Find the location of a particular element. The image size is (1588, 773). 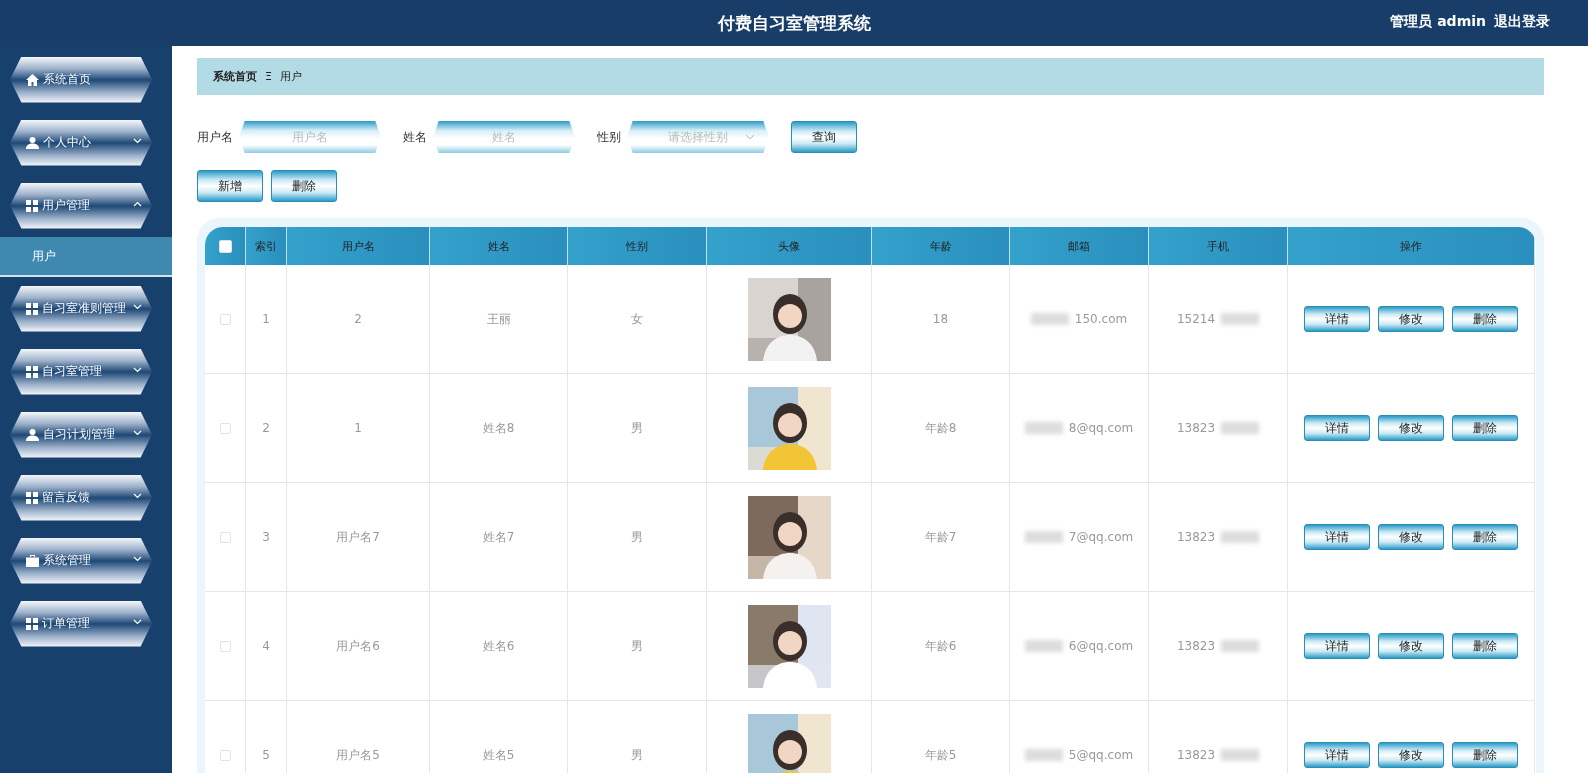

sidebar-submenu-item: 用户 is located at coordinates (86, 257).